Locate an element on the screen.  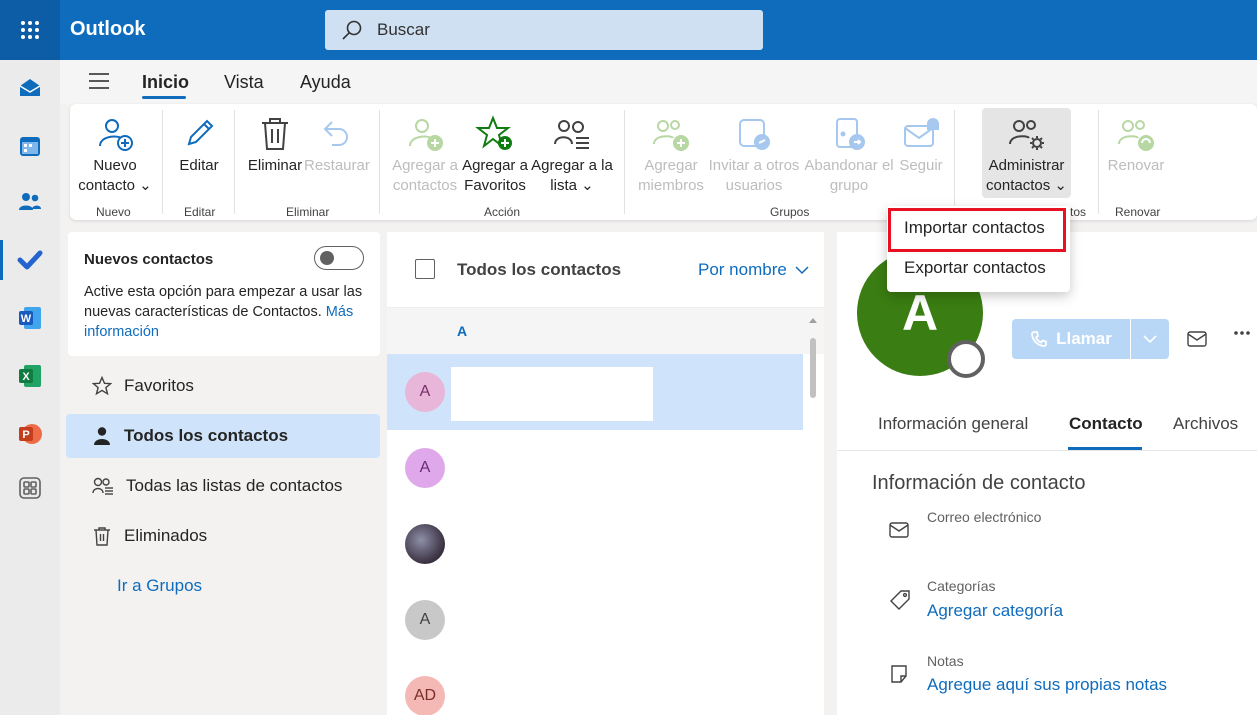
ribbon-tabs: Inicio Vista Ayuda is located at coordinates (658, 82).